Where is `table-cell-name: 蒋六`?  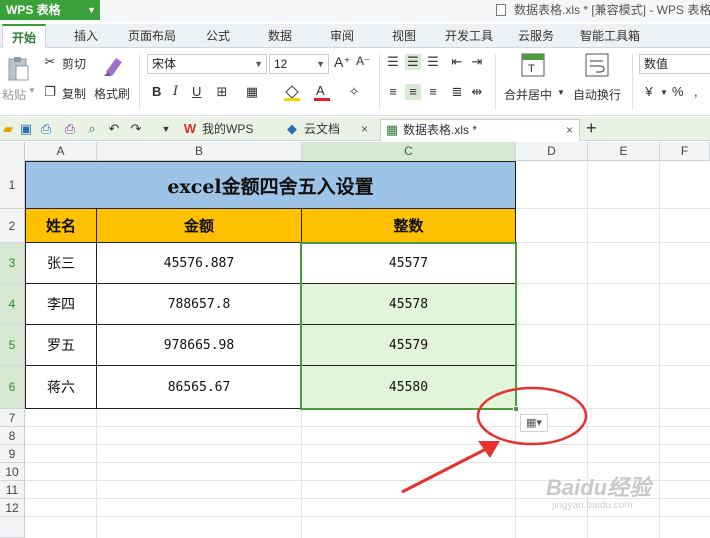
table-cell-name: 蒋六 is located at coordinates (61, 387).